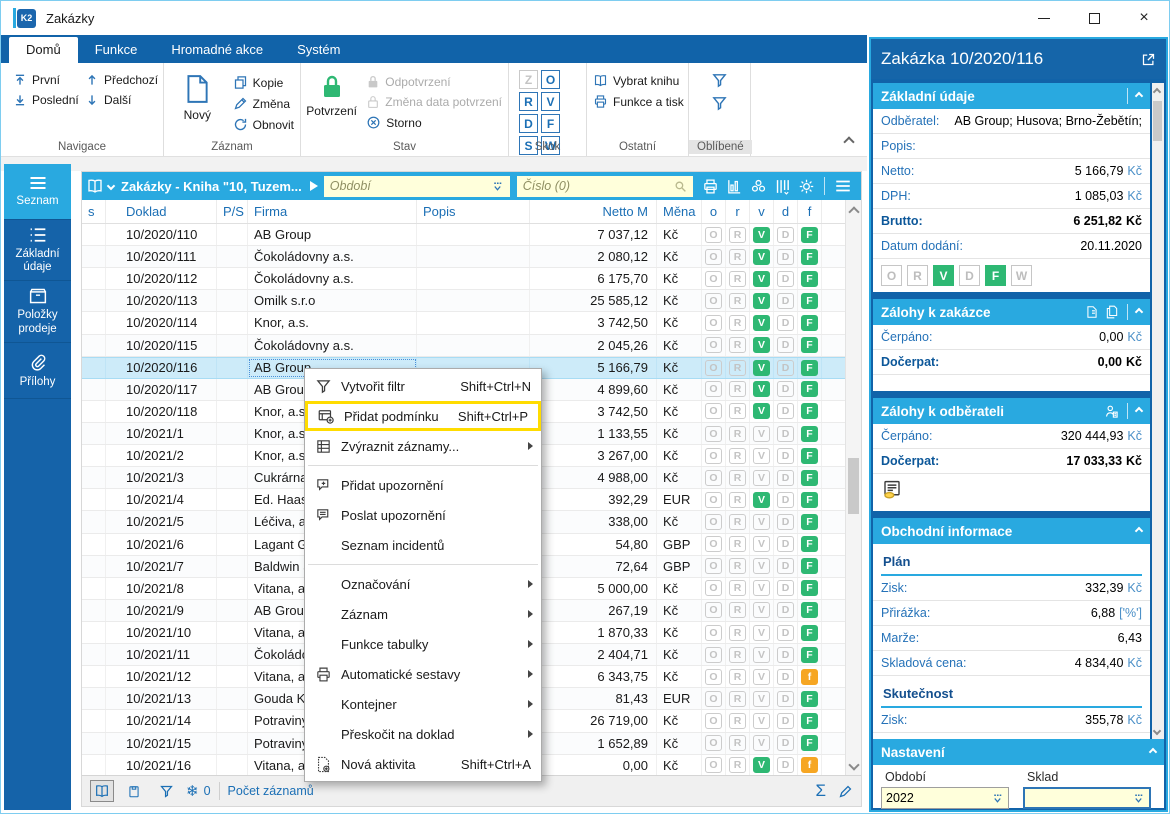 The width and height of the screenshot is (1170, 814). I want to click on last-button: Poslední, so click(43, 100).